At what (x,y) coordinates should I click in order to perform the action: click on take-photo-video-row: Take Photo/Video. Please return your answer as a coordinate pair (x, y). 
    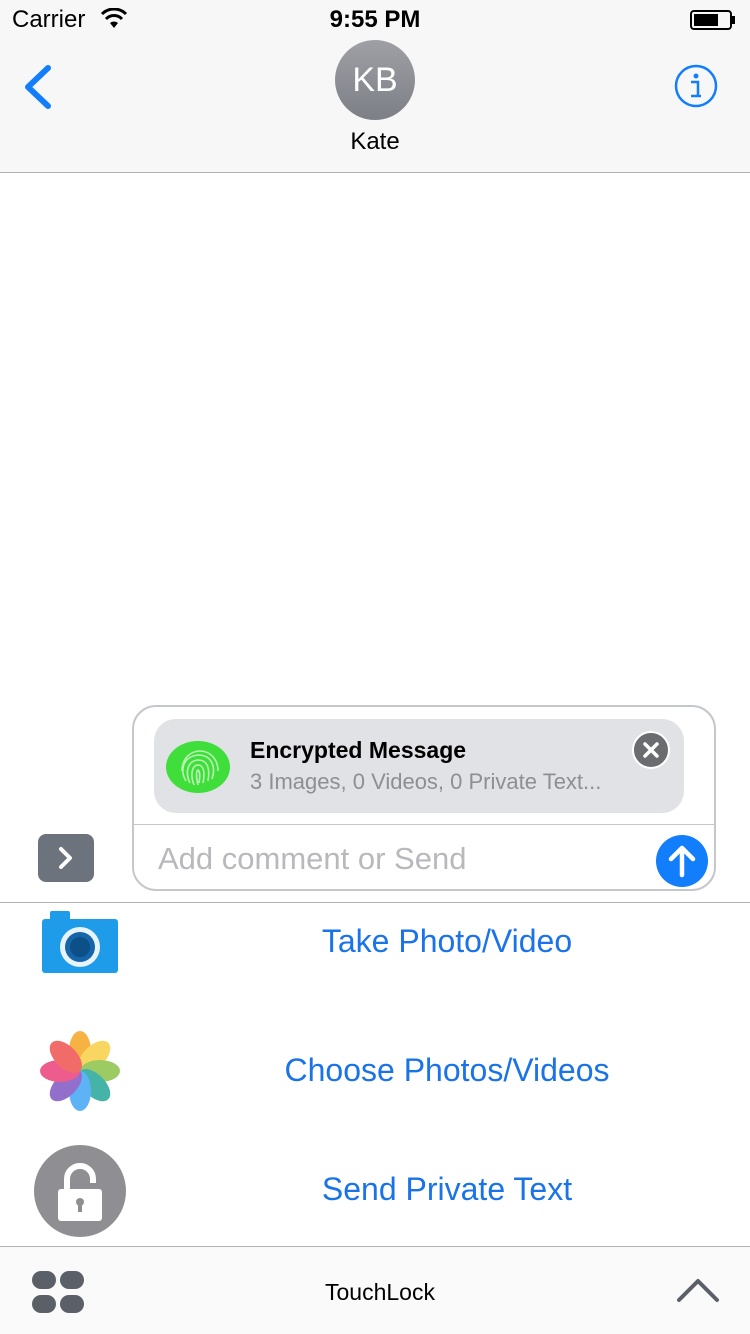
    Looking at the image, I should click on (375, 958).